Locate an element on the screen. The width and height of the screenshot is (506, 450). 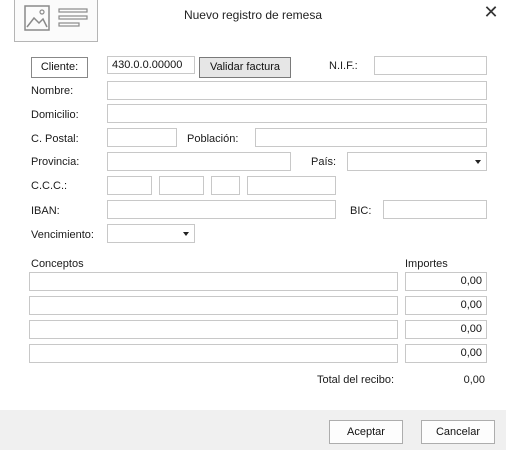
ccc-oficina-field is located at coordinates (181, 185).